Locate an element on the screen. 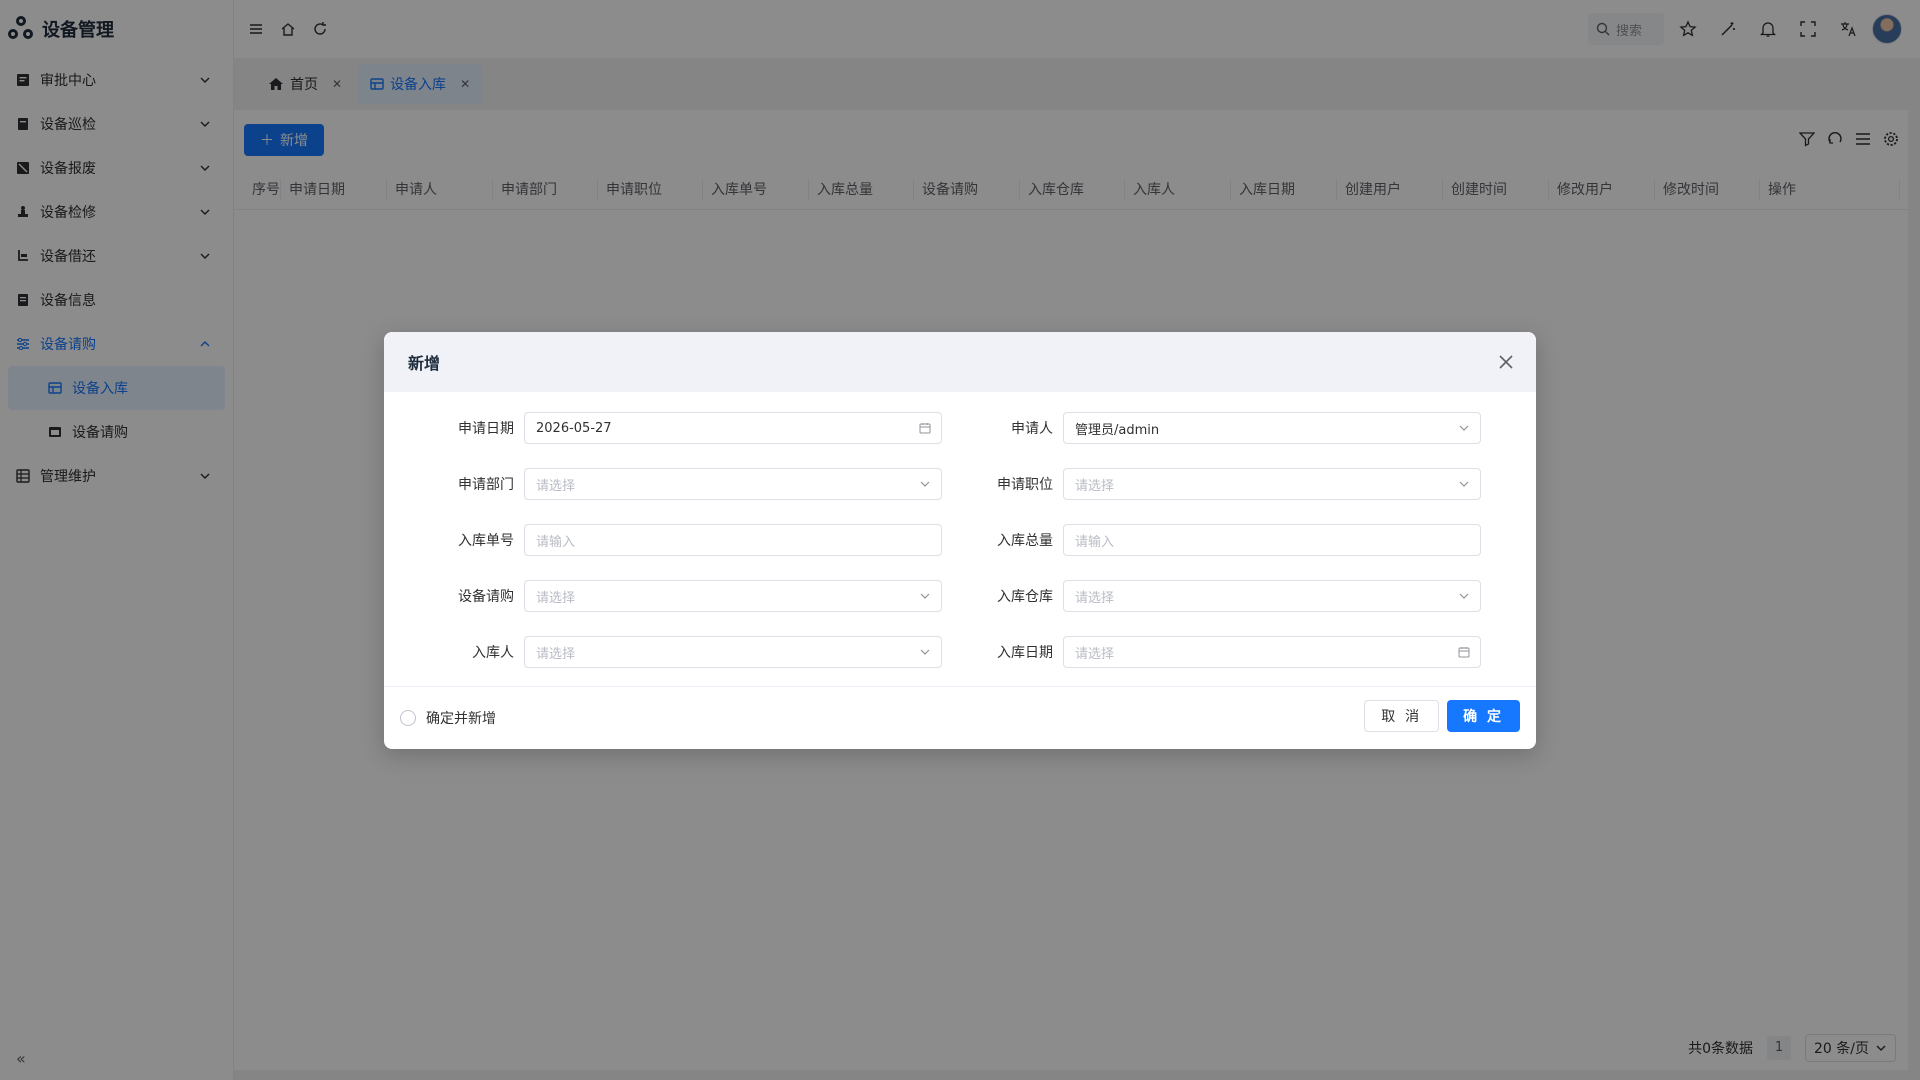 This screenshot has width=1920, height=1080. form-item-apply-date: 申请日期 2026-05-27 is located at coordinates (677, 428).